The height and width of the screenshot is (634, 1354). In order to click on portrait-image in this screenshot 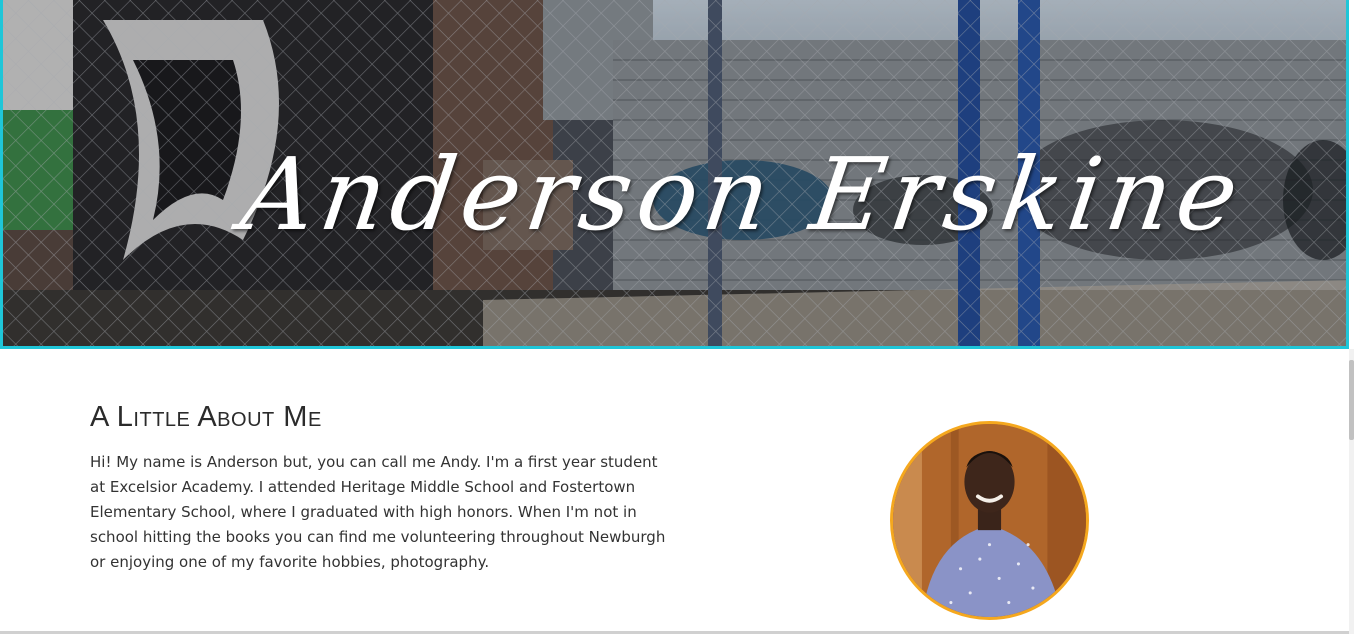, I will do `click(989, 520)`.